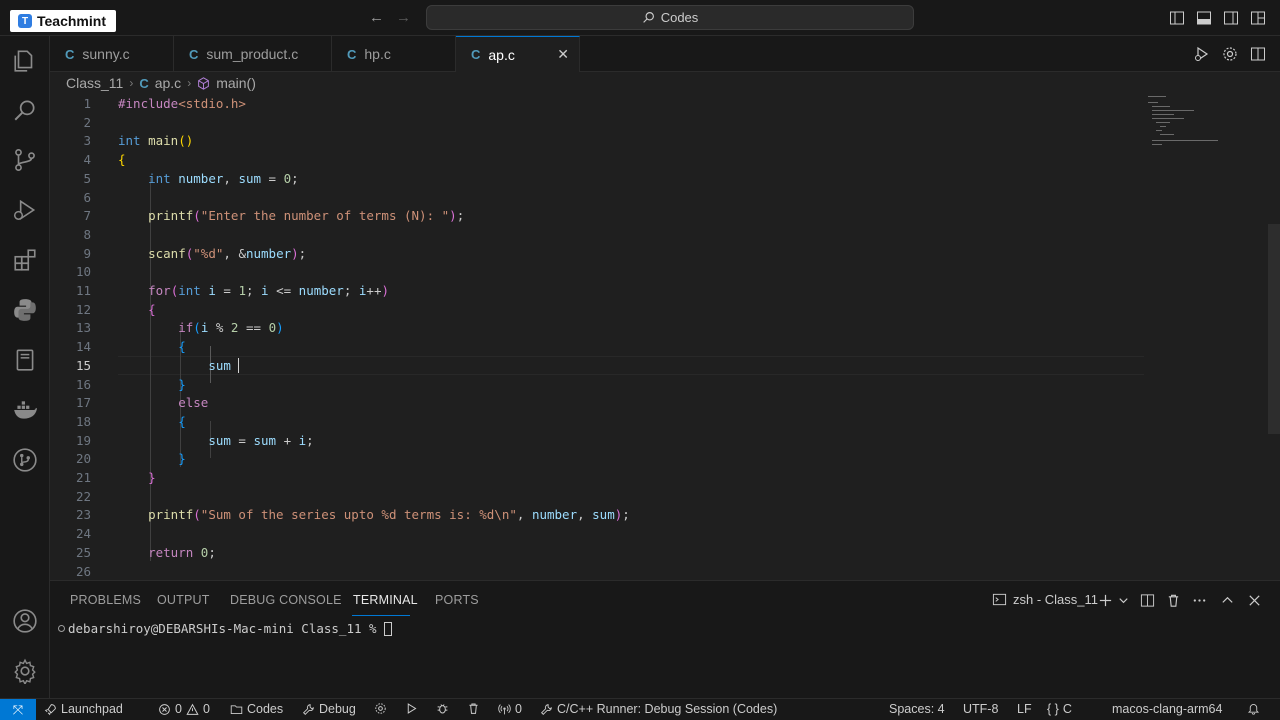 This screenshot has width=1280, height=720. What do you see at coordinates (600, 422) in the screenshot?
I see `code-line: 18 {` at bounding box center [600, 422].